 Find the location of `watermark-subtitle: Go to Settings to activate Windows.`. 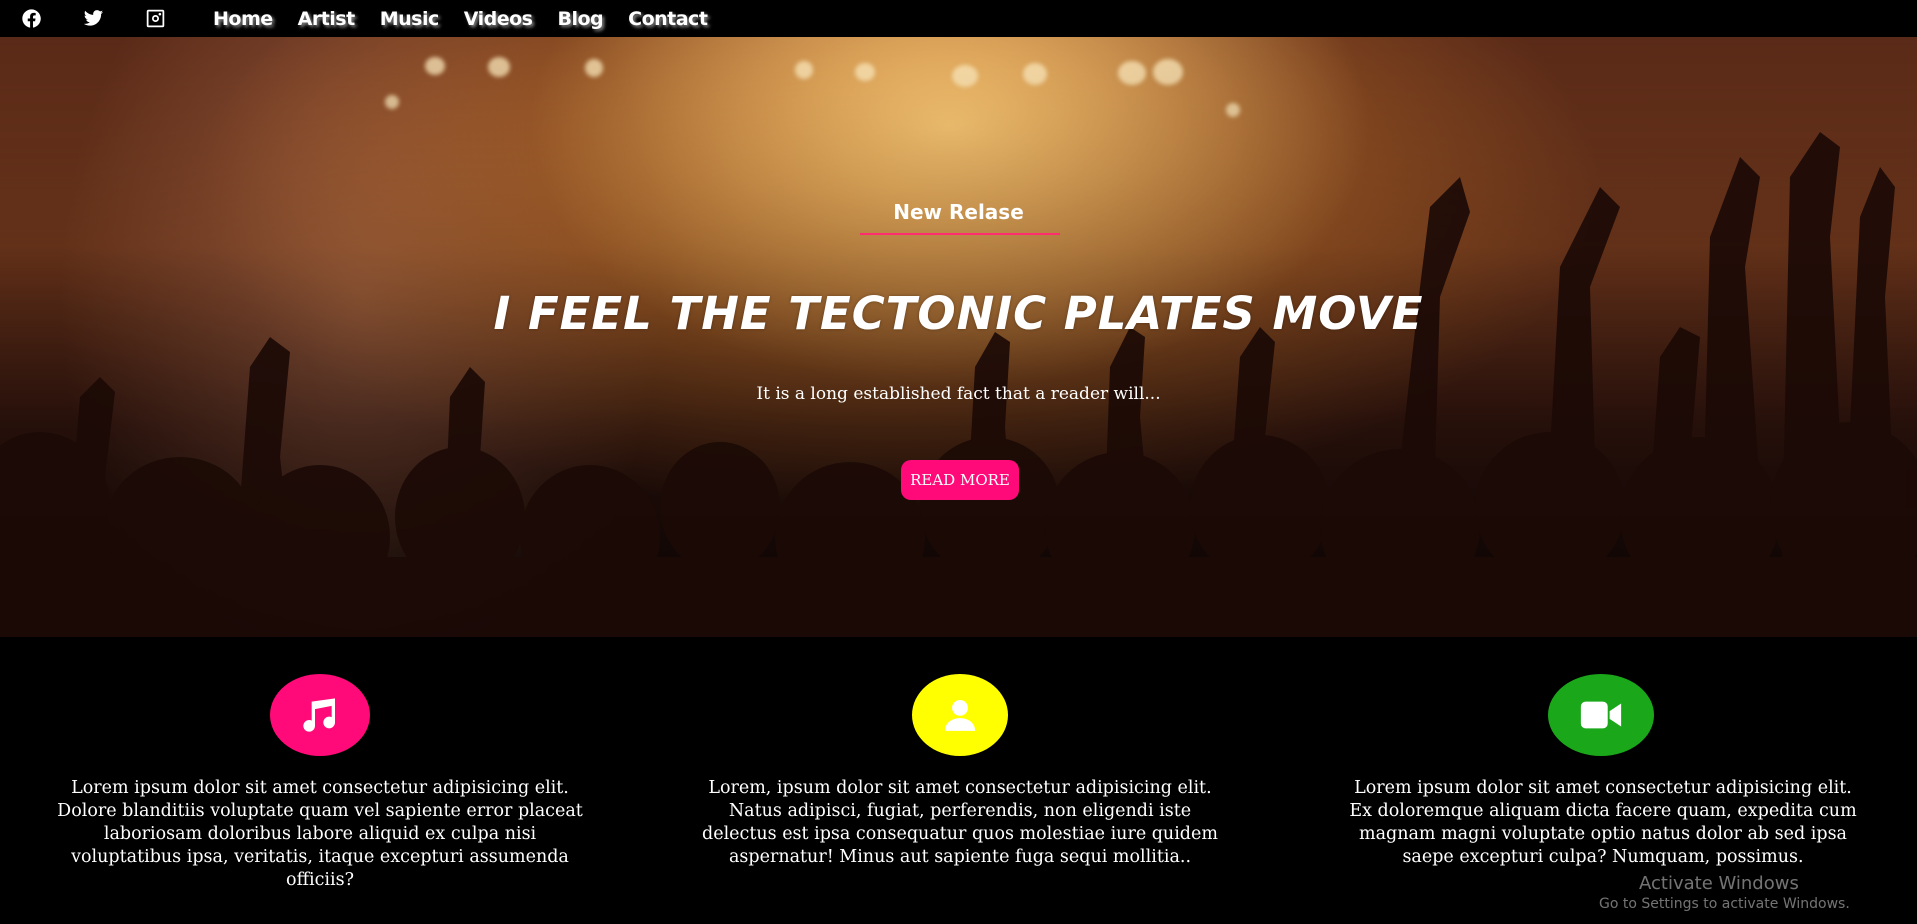

watermark-subtitle: Go to Settings to activate Windows. is located at coordinates (1724, 904).